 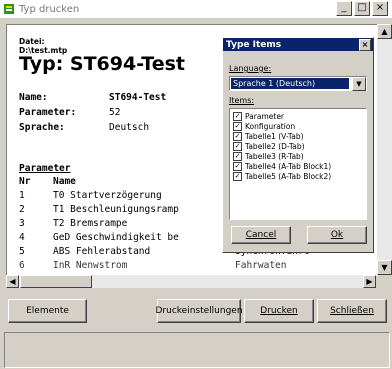 What do you see at coordinates (196, 9) in the screenshot?
I see `title-bar: Typ drucken _ □ ×` at bounding box center [196, 9].